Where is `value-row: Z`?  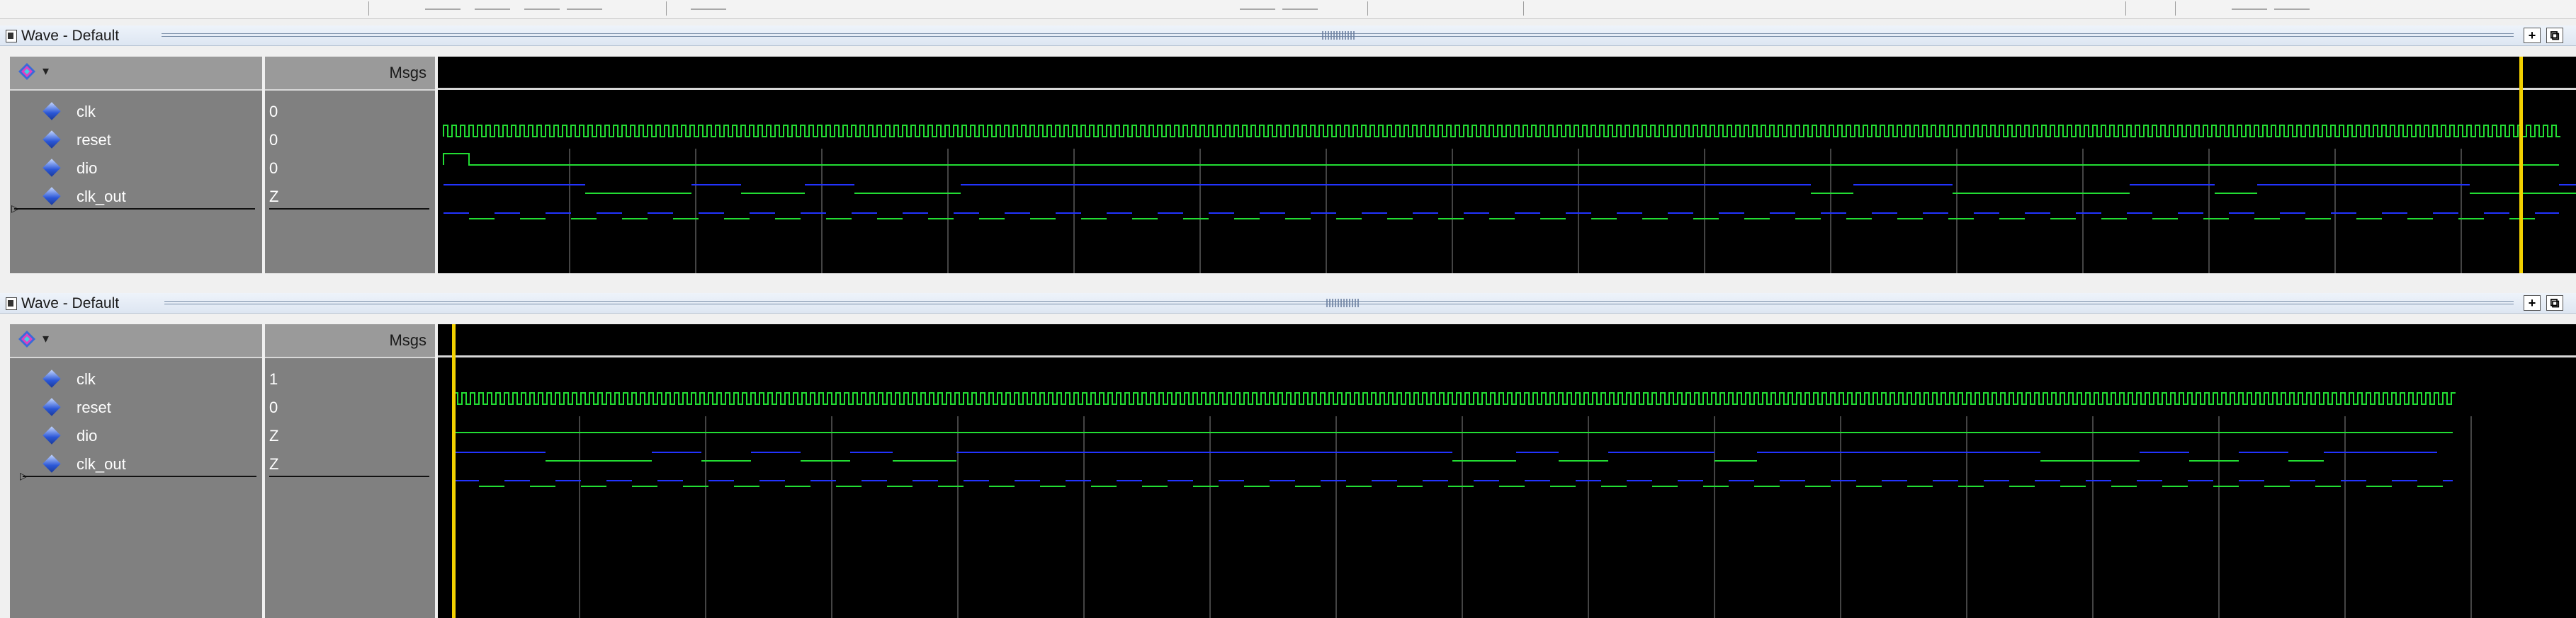 value-row: Z is located at coordinates (350, 438).